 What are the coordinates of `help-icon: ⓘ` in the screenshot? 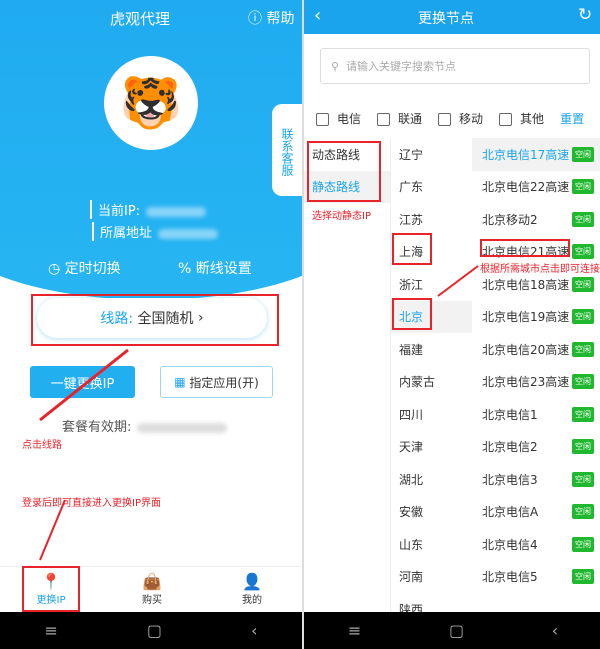 It's located at (255, 19).